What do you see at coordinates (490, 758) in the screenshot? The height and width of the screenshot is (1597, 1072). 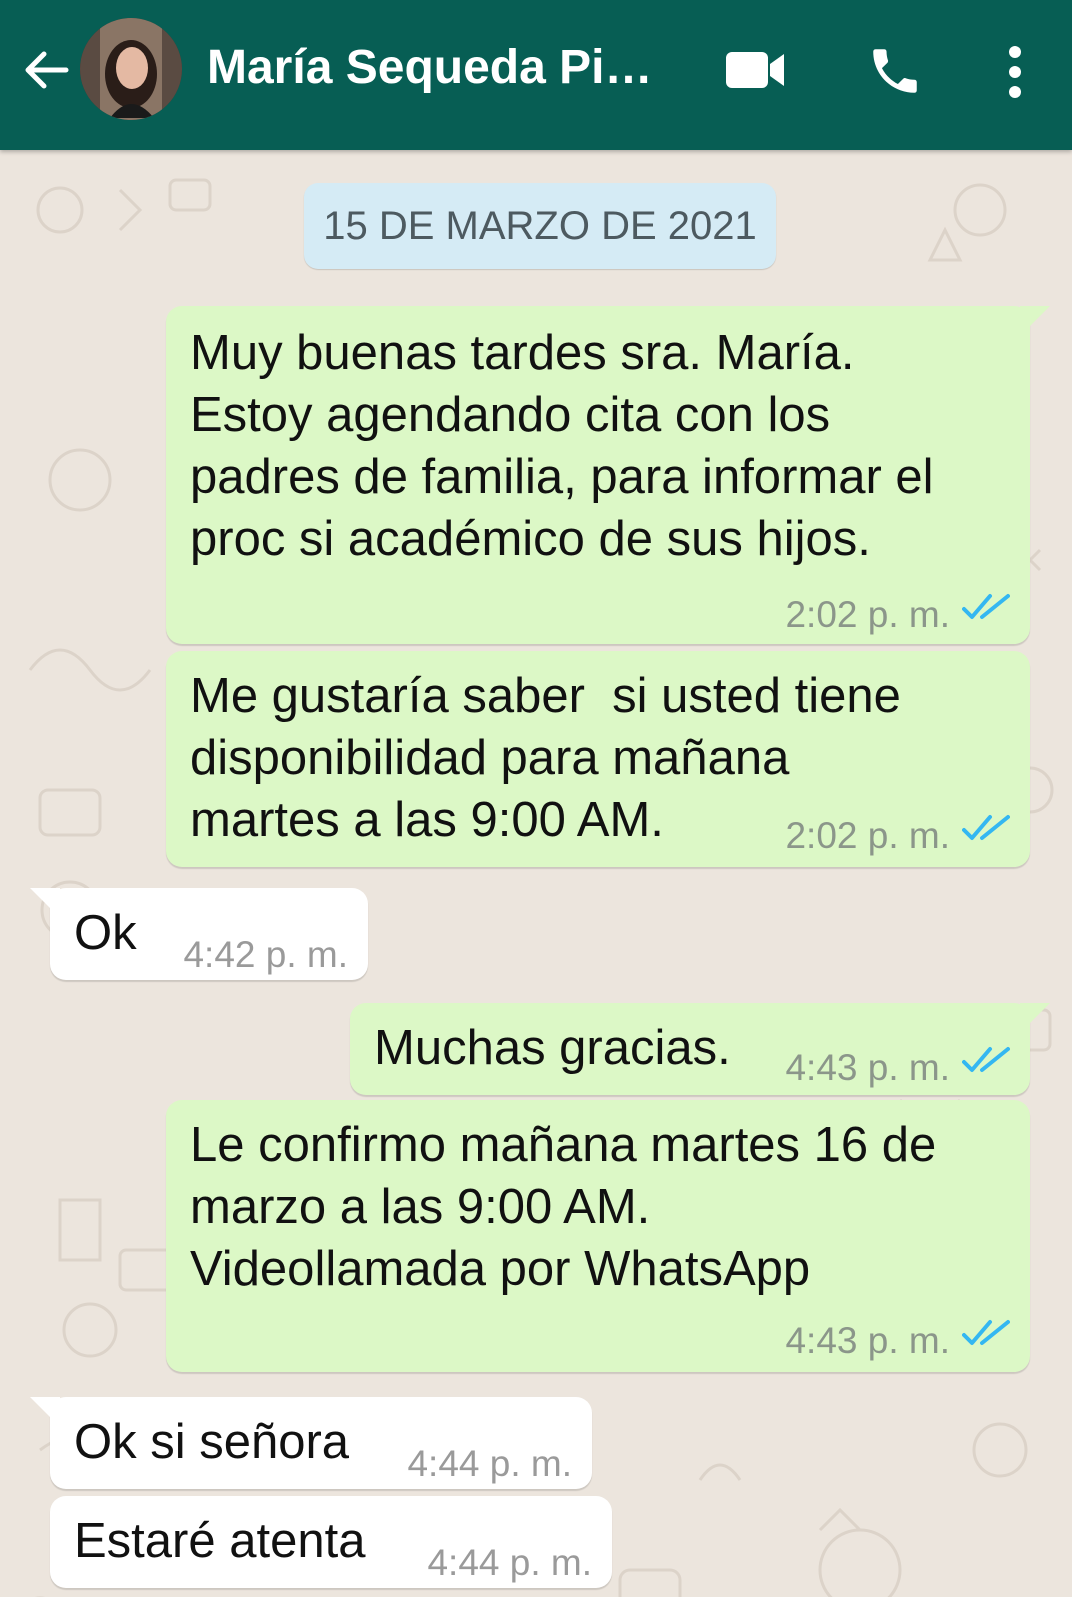 I see `message-text-line: disponibilidad para mañana` at bounding box center [490, 758].